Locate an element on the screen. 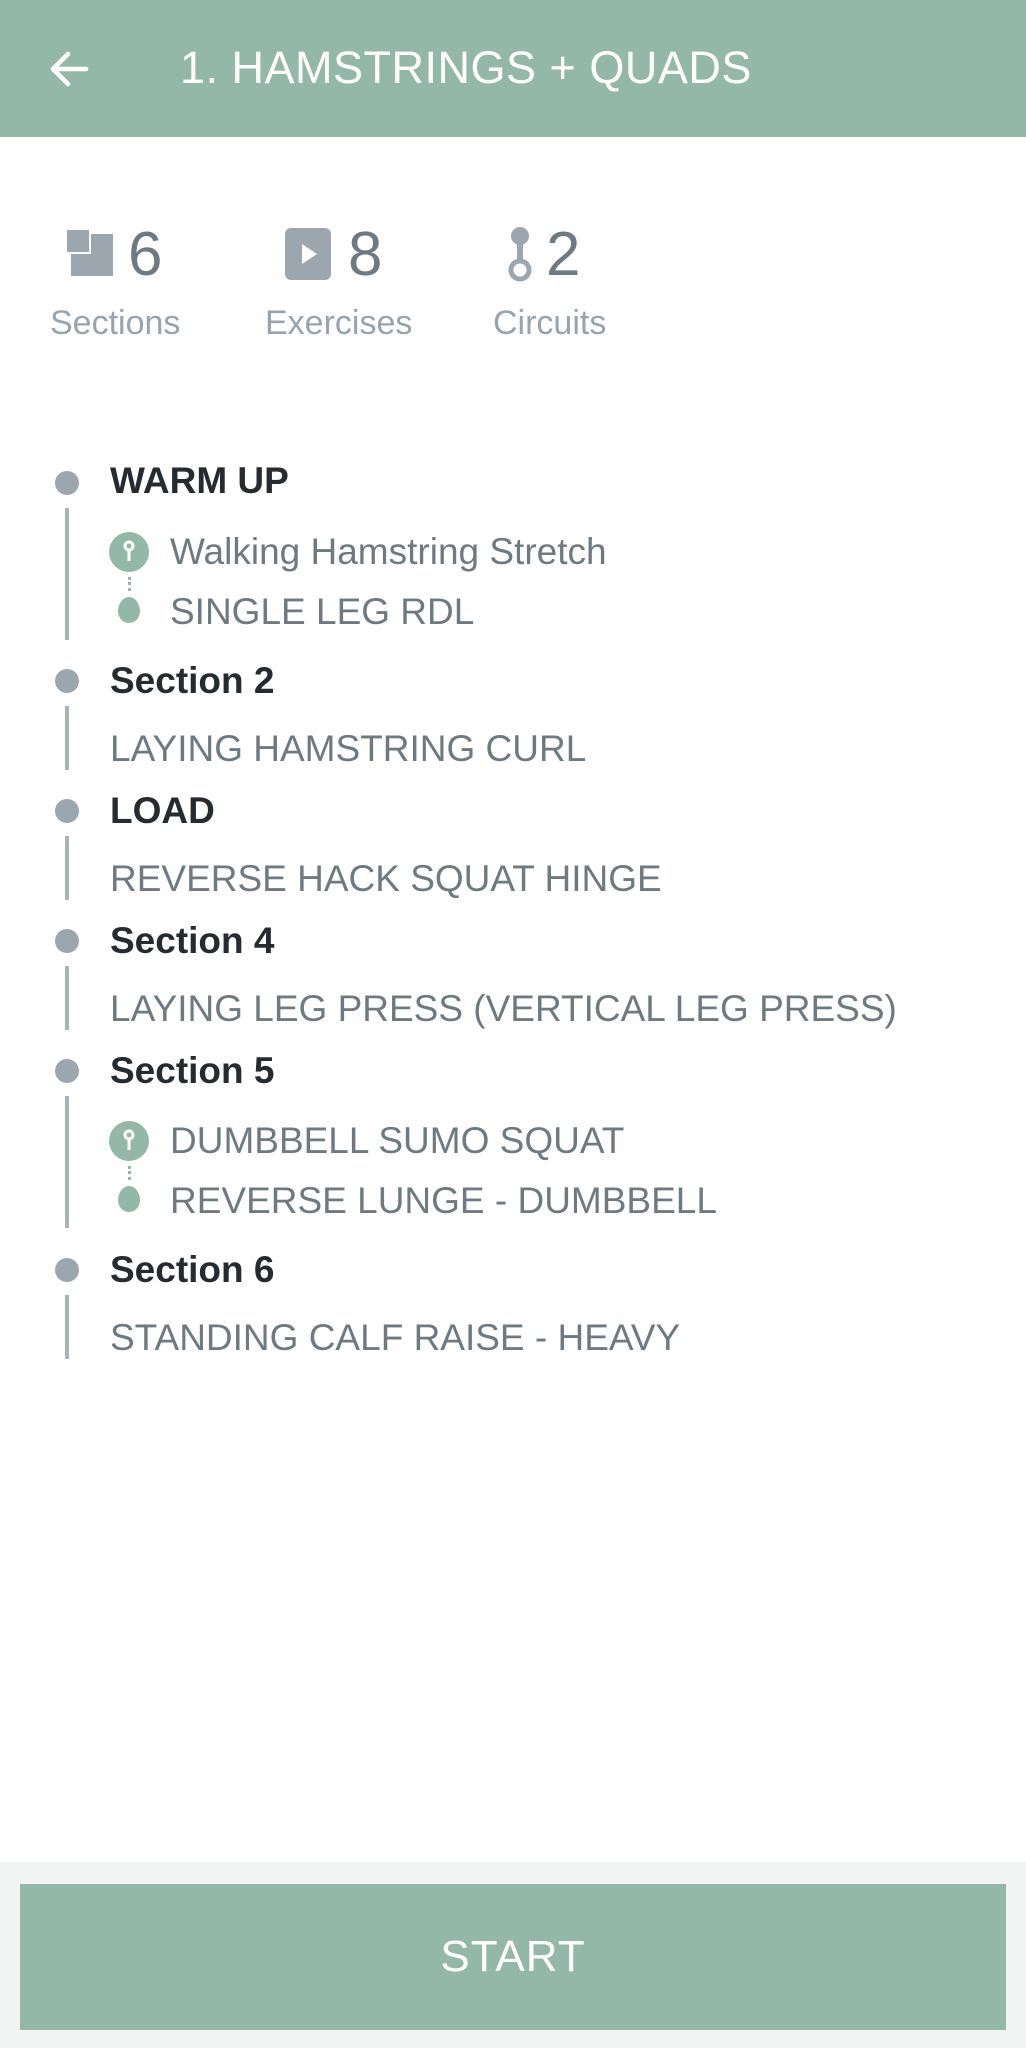  exercise-item: STANDING CALF RAISE - HEAVY is located at coordinates (395, 1338).